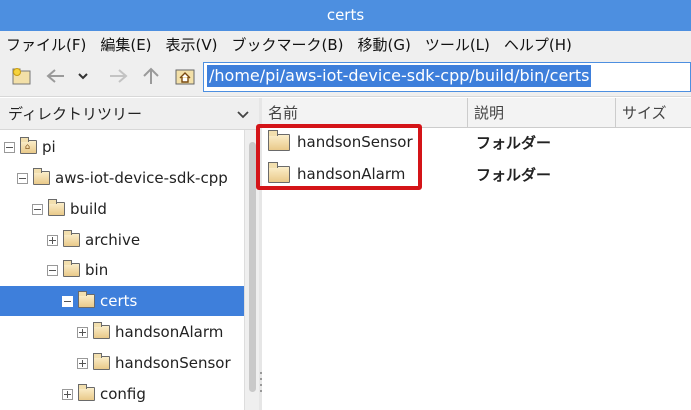 The image size is (691, 410). I want to click on tree-item-aws-iot-device-sdk-cpp: aws-iot-device-sdk-cpp, so click(122, 178).